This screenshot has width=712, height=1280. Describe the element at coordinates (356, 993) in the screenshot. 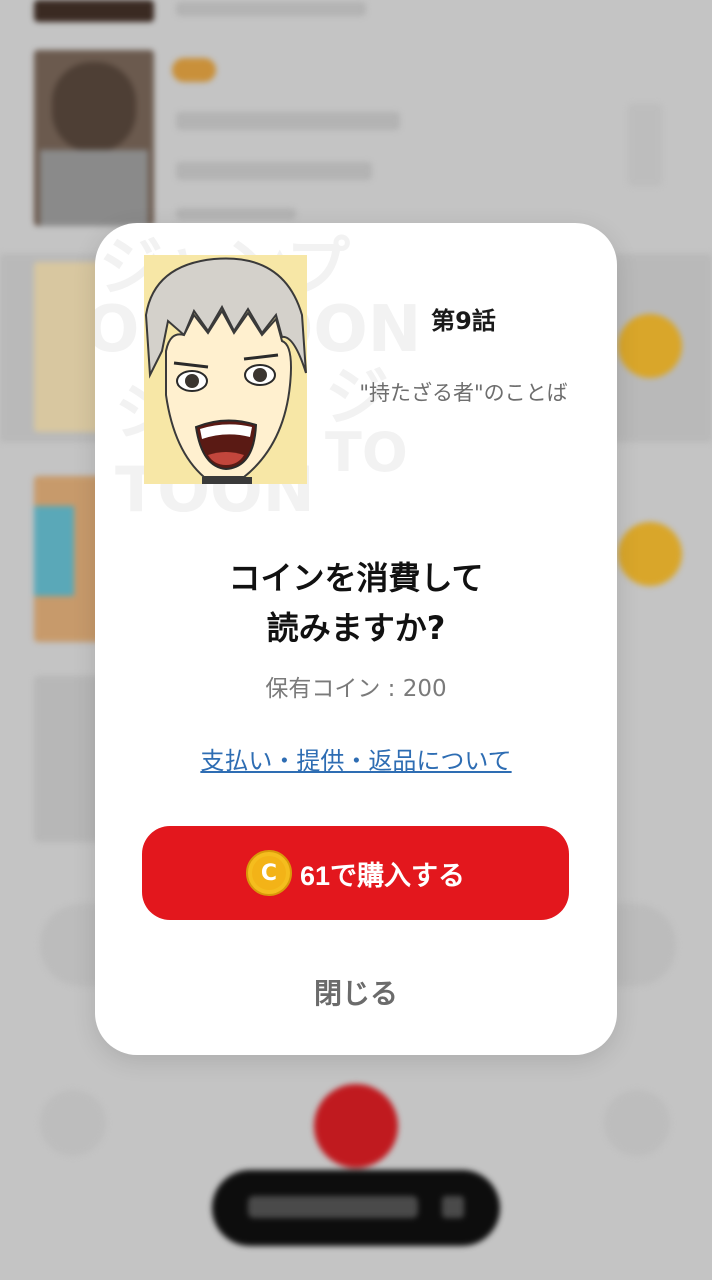

I see `close-button: 閉じる` at that location.